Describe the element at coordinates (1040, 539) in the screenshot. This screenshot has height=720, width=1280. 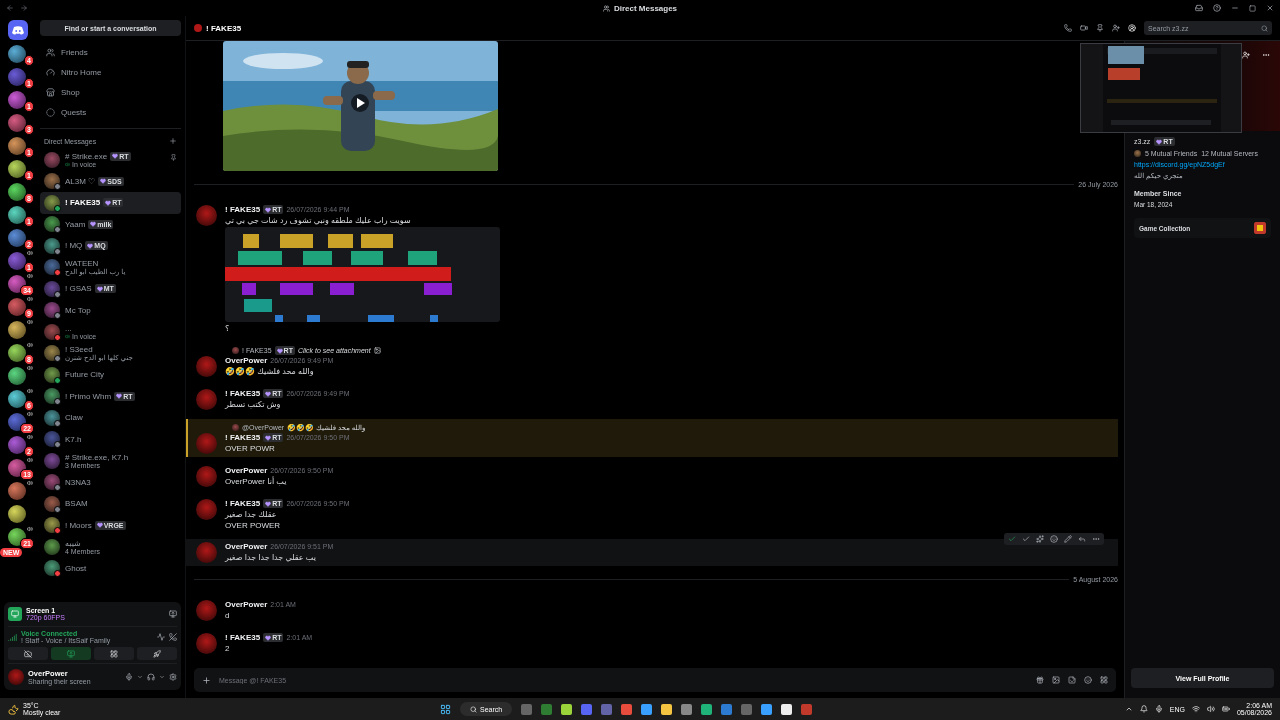
I see `sparkle-icon` at that location.